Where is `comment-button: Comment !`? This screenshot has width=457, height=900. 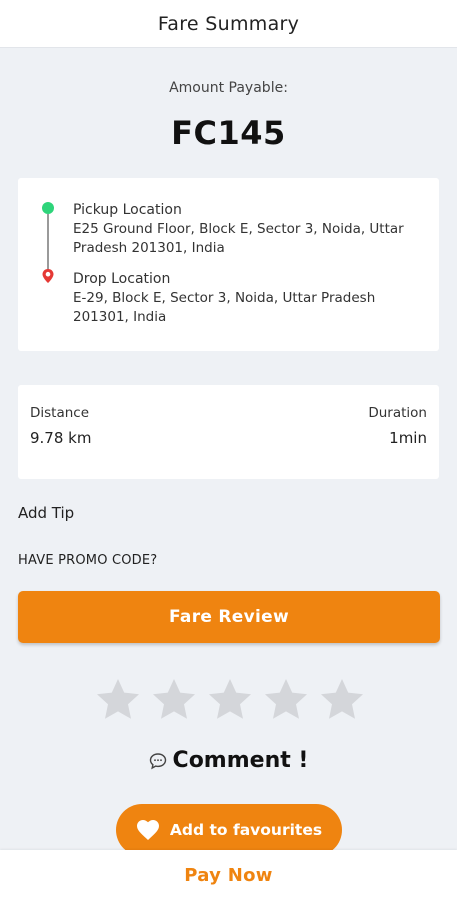 comment-button: Comment ! is located at coordinates (228, 760).